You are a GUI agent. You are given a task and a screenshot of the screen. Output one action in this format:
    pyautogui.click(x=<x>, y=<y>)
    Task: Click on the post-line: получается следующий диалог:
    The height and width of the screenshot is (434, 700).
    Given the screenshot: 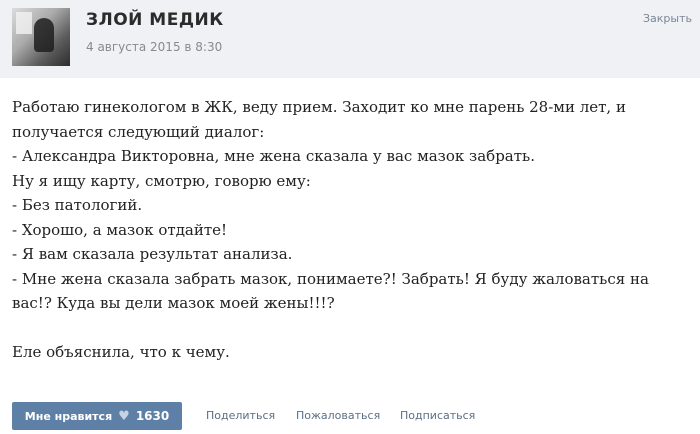 What is the action you would take?
    pyautogui.click(x=138, y=131)
    